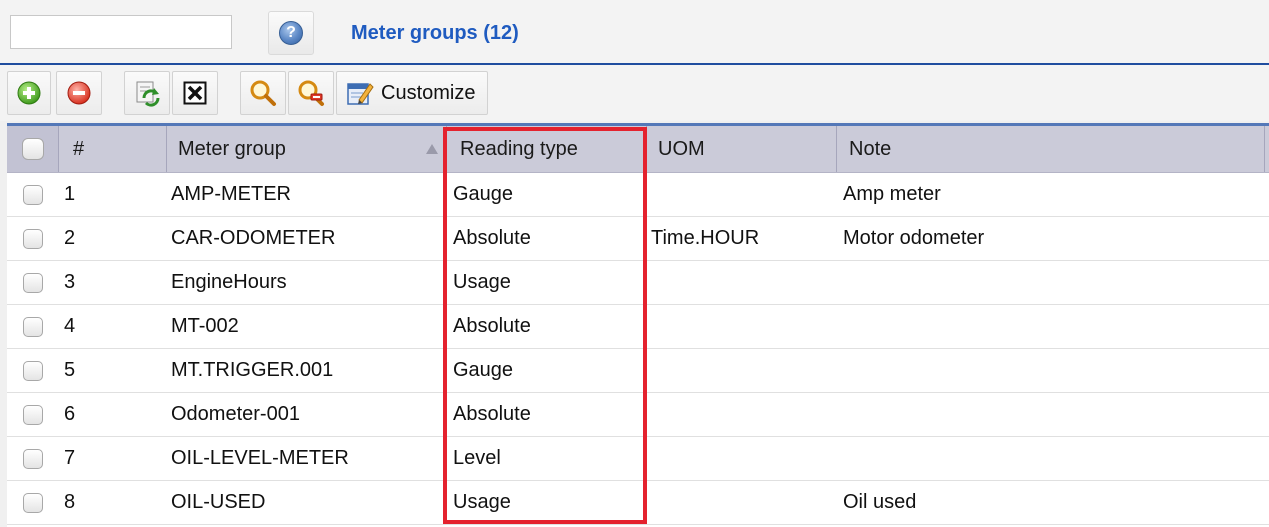 This screenshot has height=527, width=1269. Describe the element at coordinates (70, 194) in the screenshot. I see `row-number: 1` at that location.